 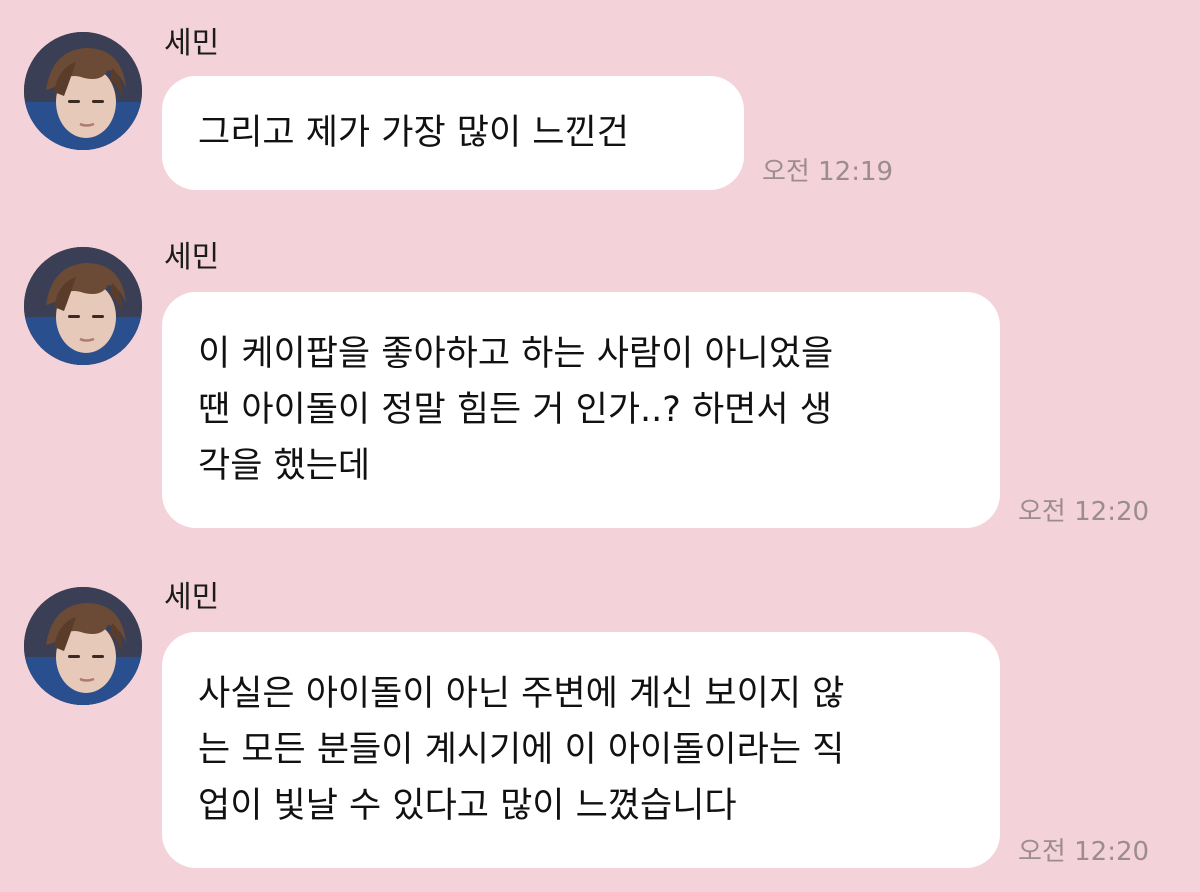 I want to click on message-text-line: 업이 빛날 수 있다고 많이 느꼈습니다, so click(x=467, y=806).